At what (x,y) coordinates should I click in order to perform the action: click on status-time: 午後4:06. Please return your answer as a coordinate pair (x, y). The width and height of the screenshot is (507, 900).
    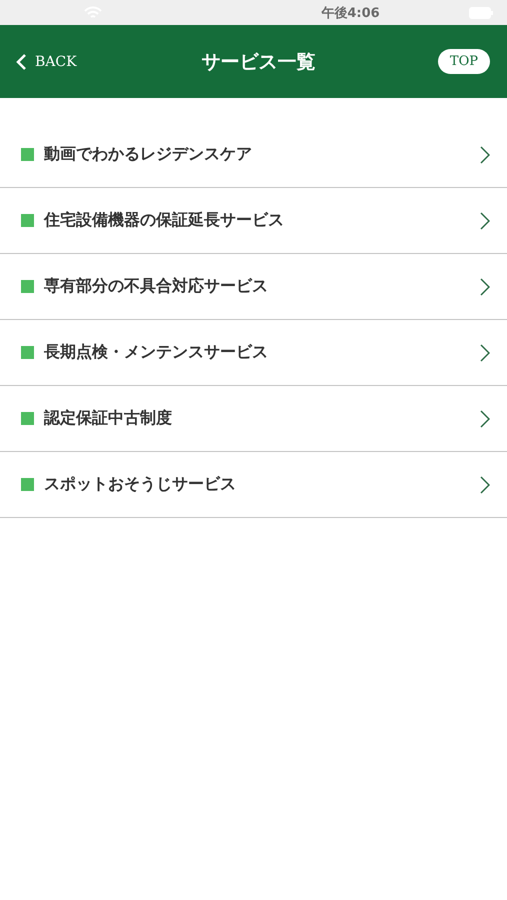
    Looking at the image, I should click on (350, 13).